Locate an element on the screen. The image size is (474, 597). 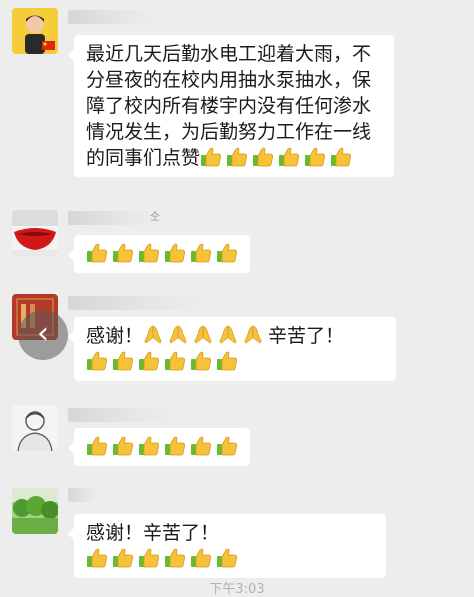
back-button: ‹ is located at coordinates (43, 335).